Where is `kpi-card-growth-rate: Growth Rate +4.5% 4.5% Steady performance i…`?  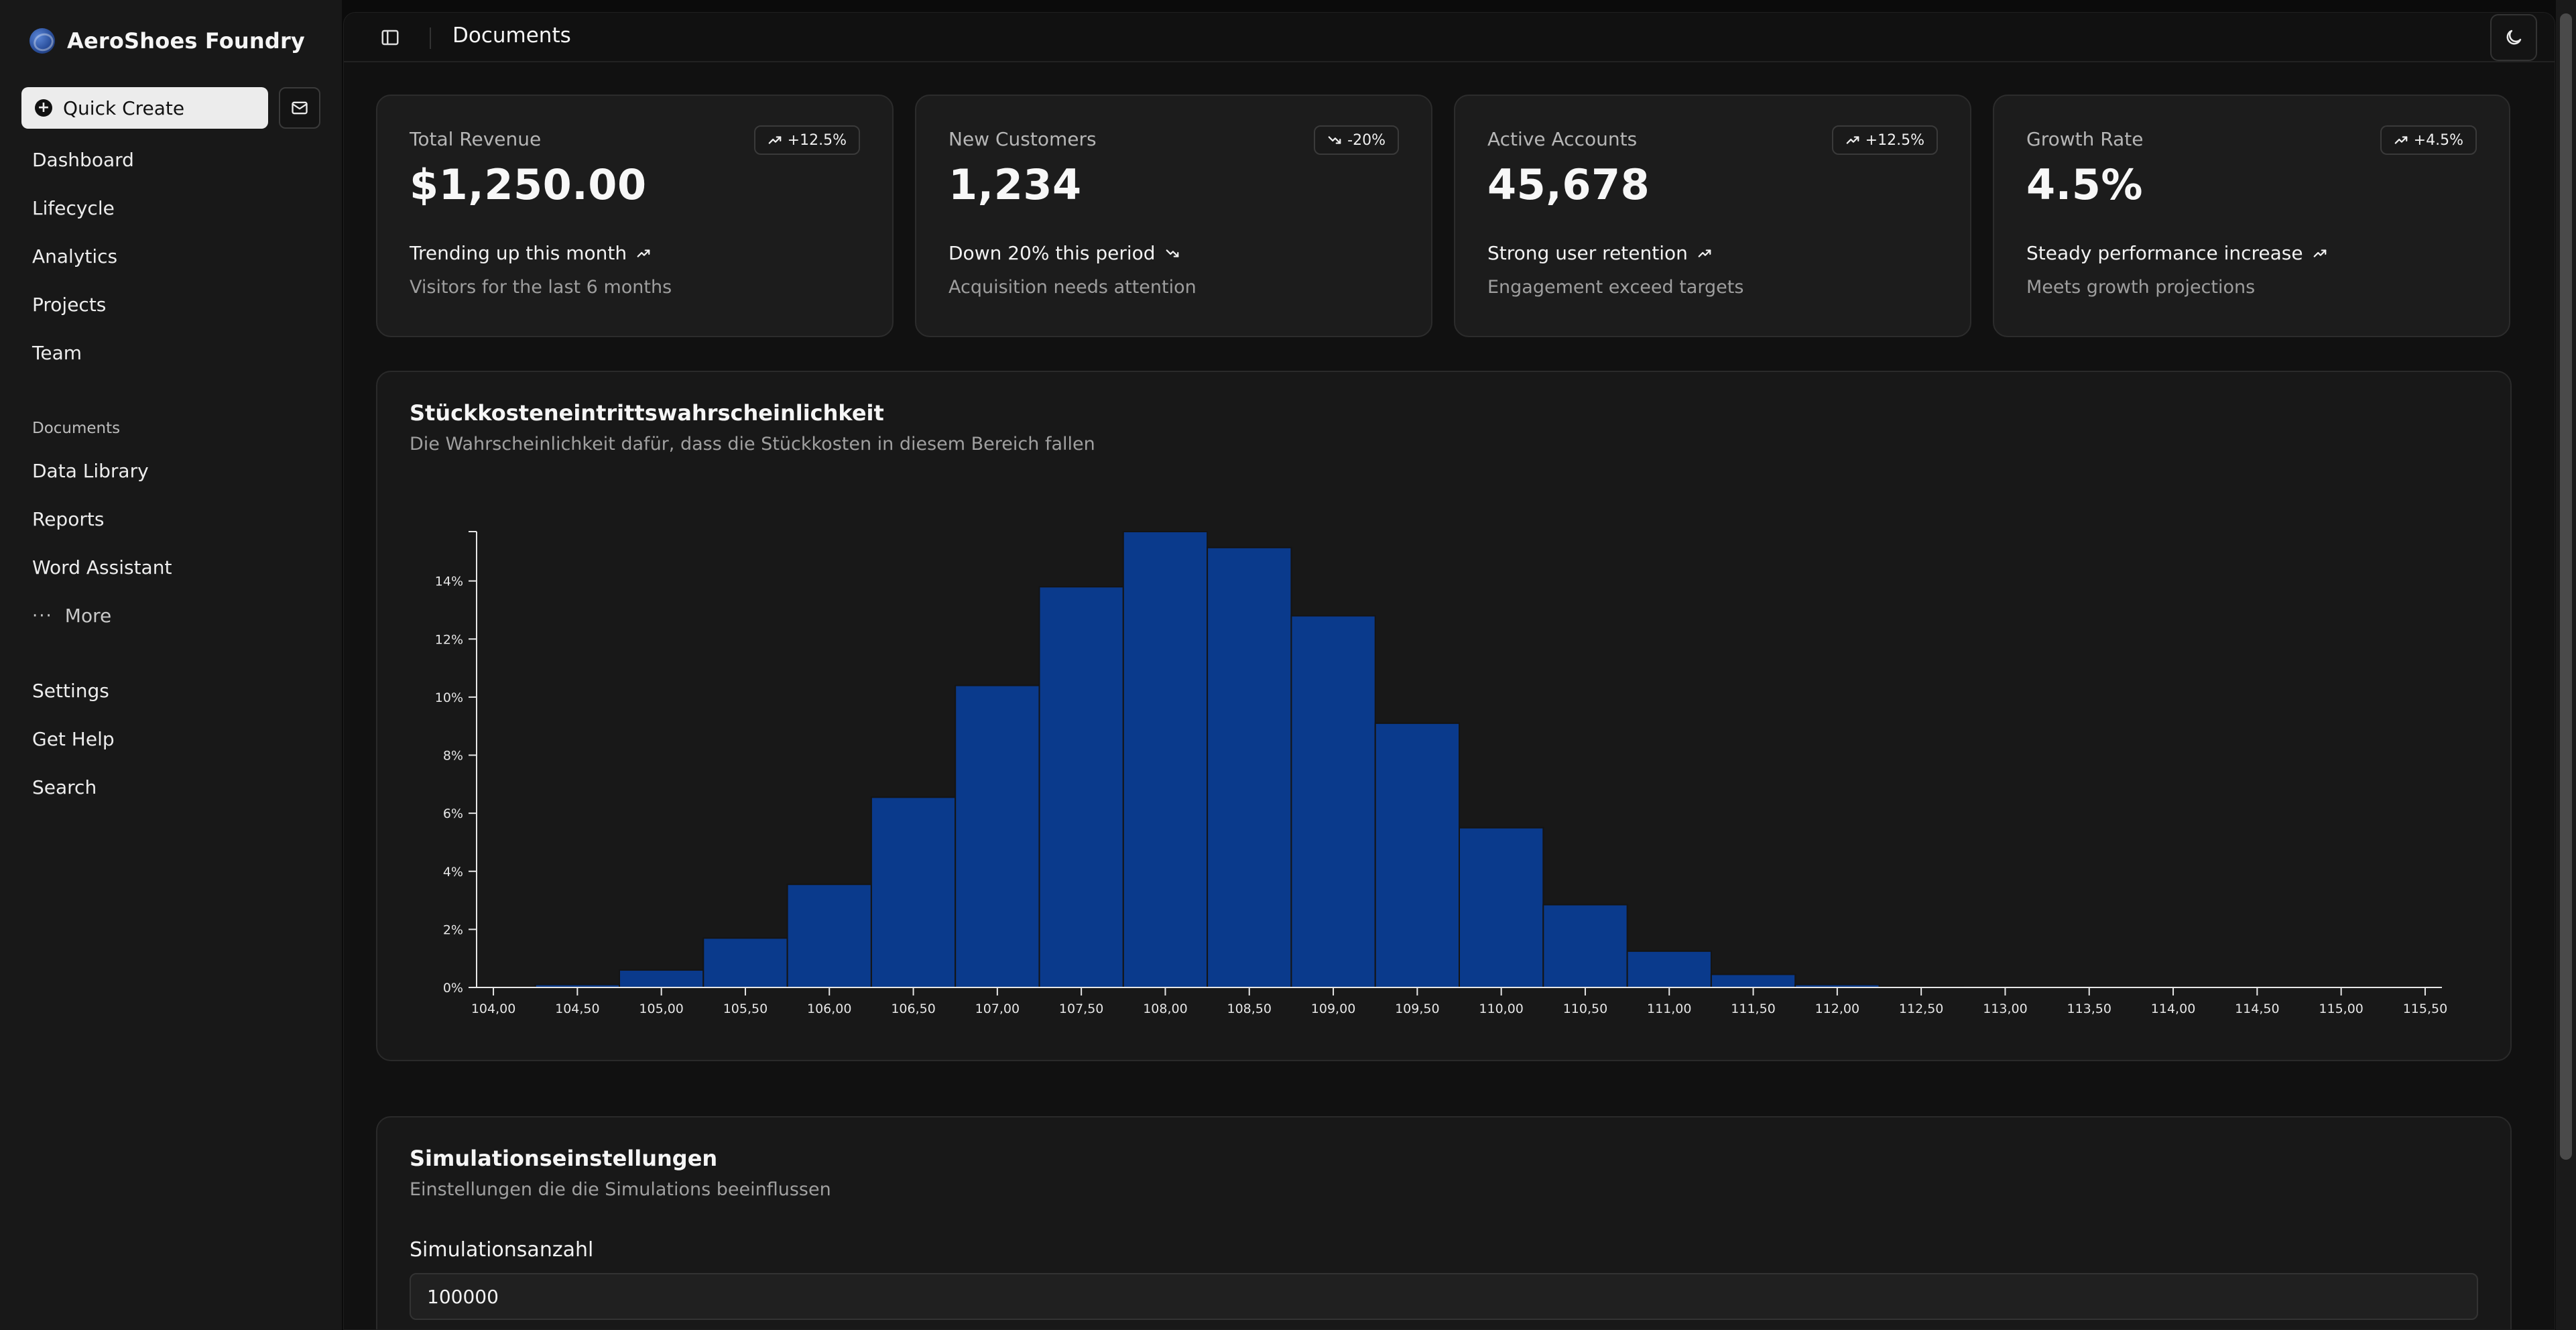
kpi-card-growth-rate: Growth Rate +4.5% 4.5% Steady performance i… is located at coordinates (2251, 216).